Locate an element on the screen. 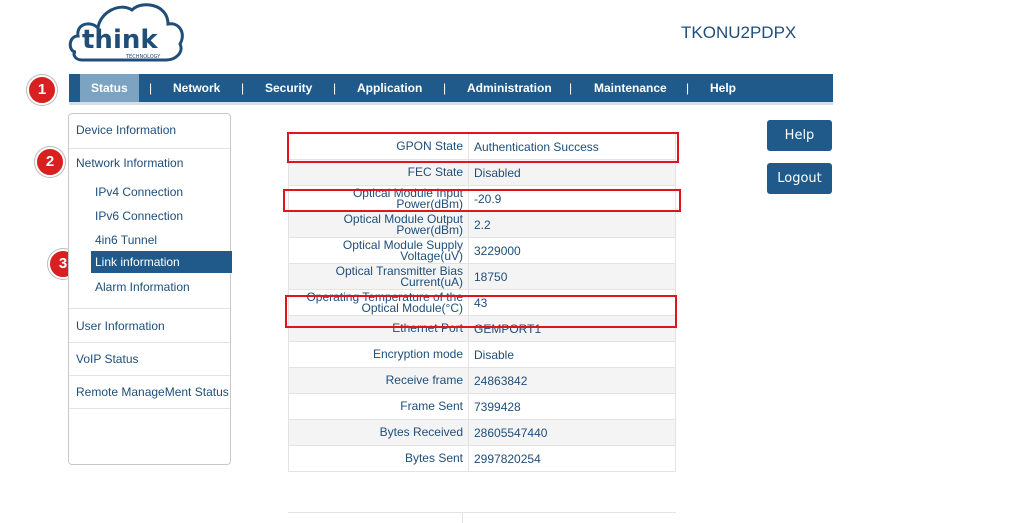  row-label: Bytes Received is located at coordinates (378, 432).